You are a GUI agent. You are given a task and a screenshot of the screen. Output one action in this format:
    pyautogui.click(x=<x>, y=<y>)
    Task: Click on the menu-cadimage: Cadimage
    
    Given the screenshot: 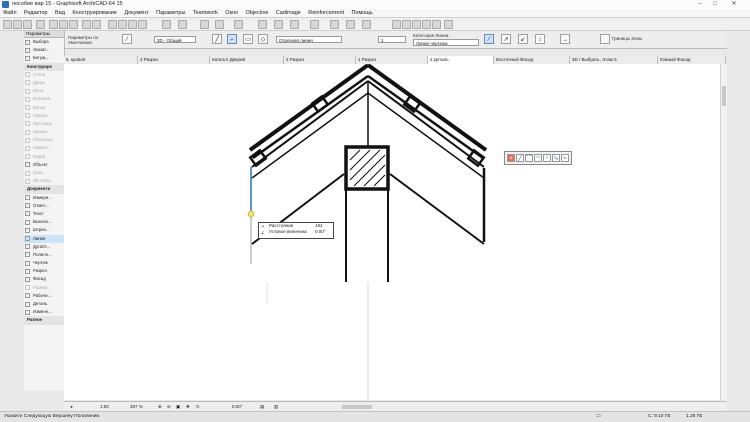 What is the action you would take?
    pyautogui.click(x=288, y=13)
    